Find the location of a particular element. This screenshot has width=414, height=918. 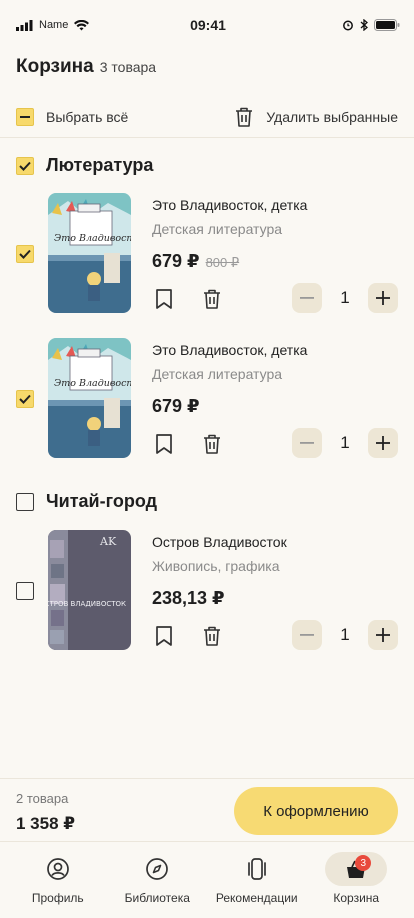

price-row: 238,13 ₽ is located at coordinates (188, 598).